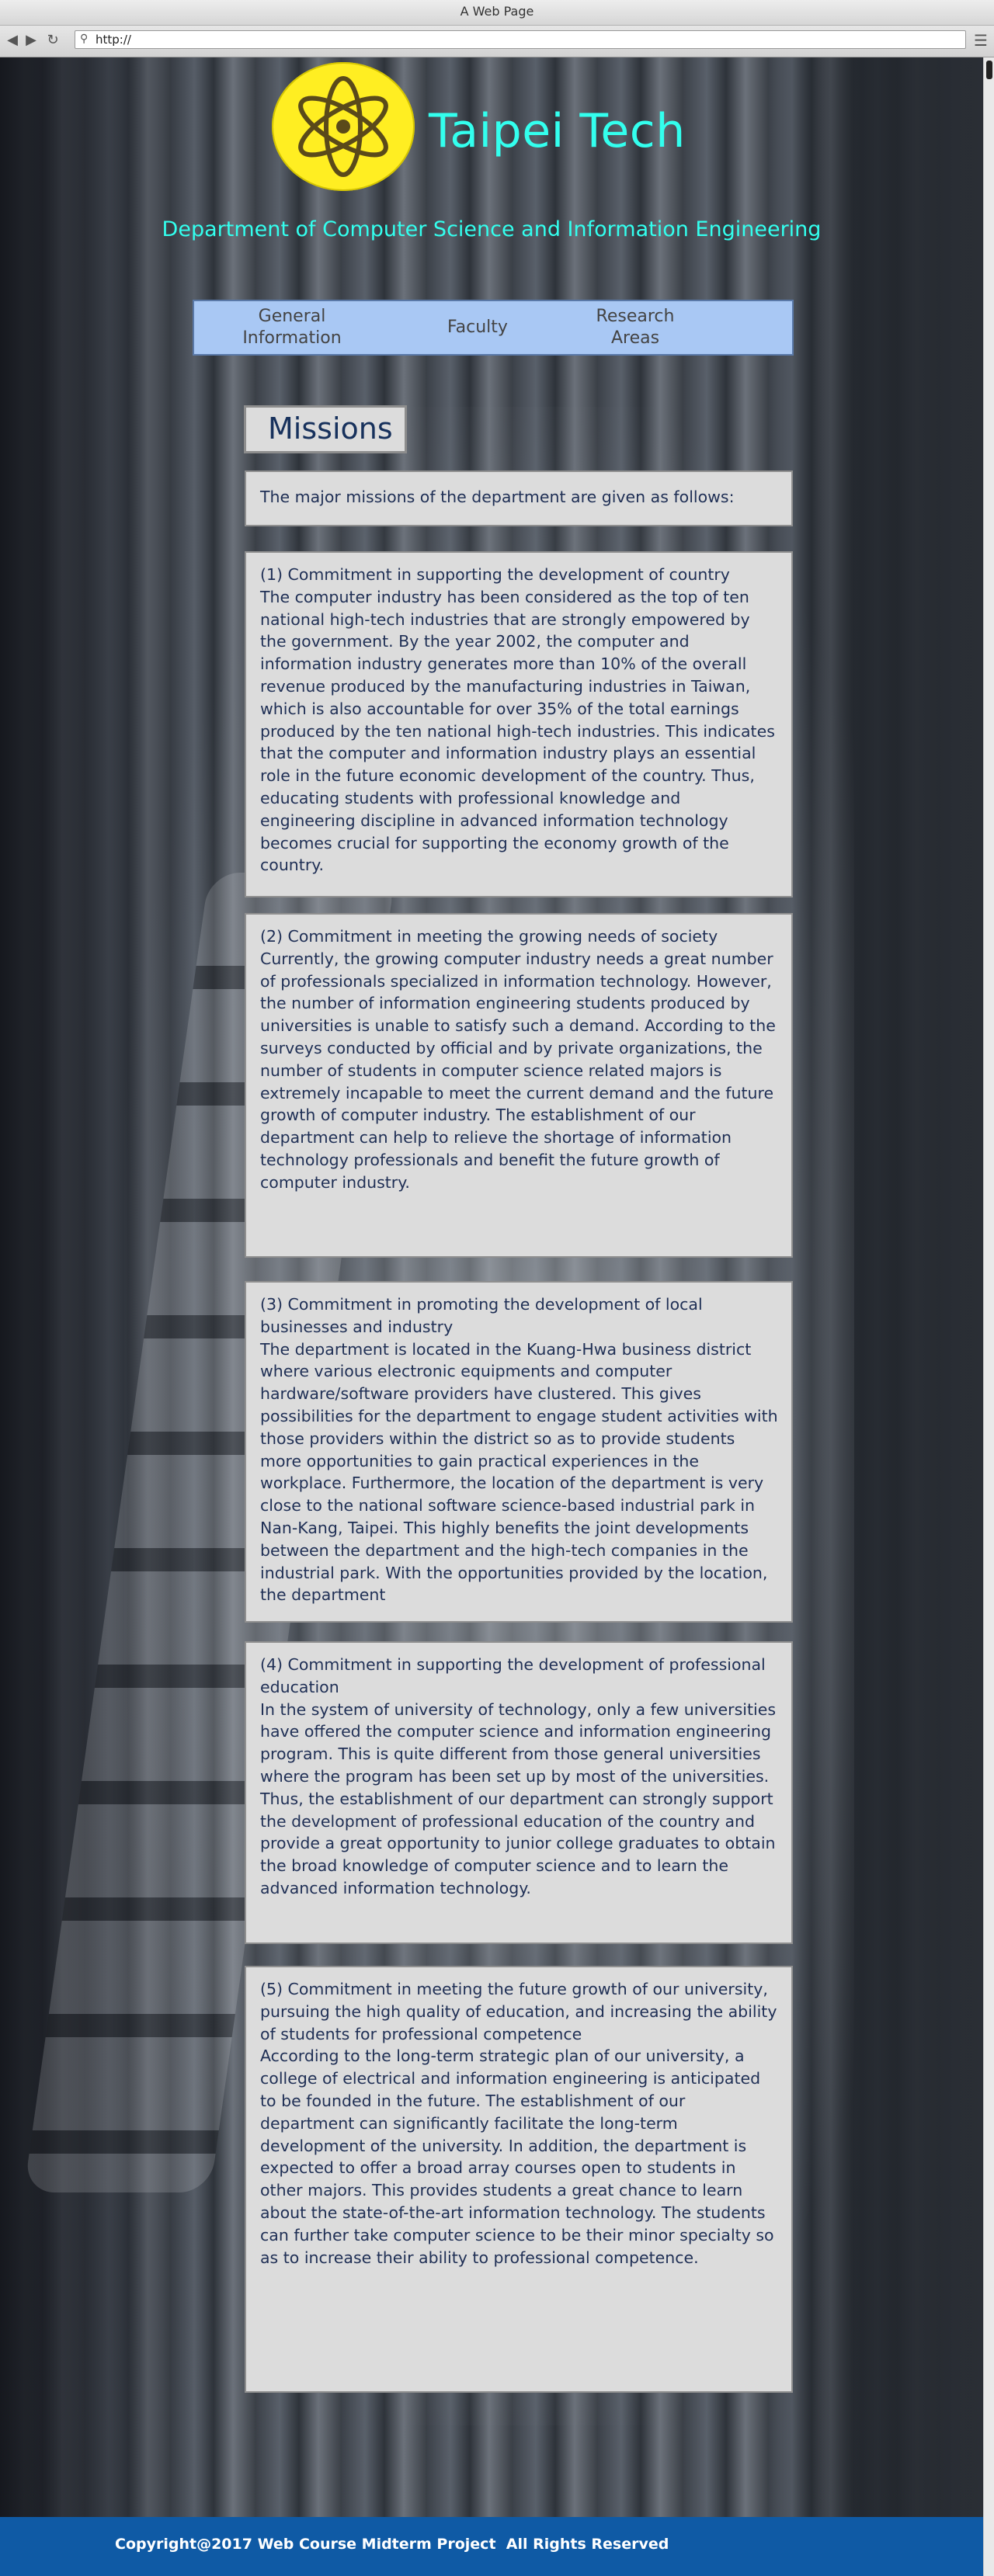  I want to click on section-title: Missions, so click(325, 429).